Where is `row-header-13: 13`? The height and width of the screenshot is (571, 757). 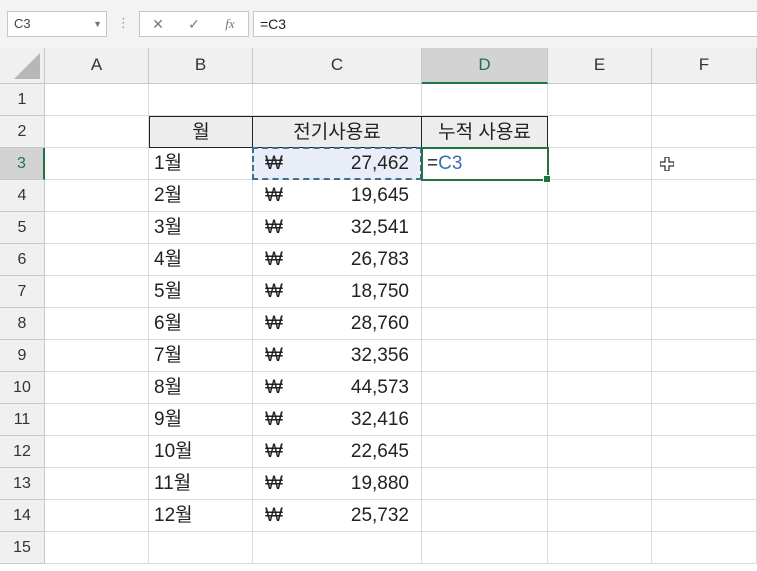 row-header-13: 13 is located at coordinates (22, 484).